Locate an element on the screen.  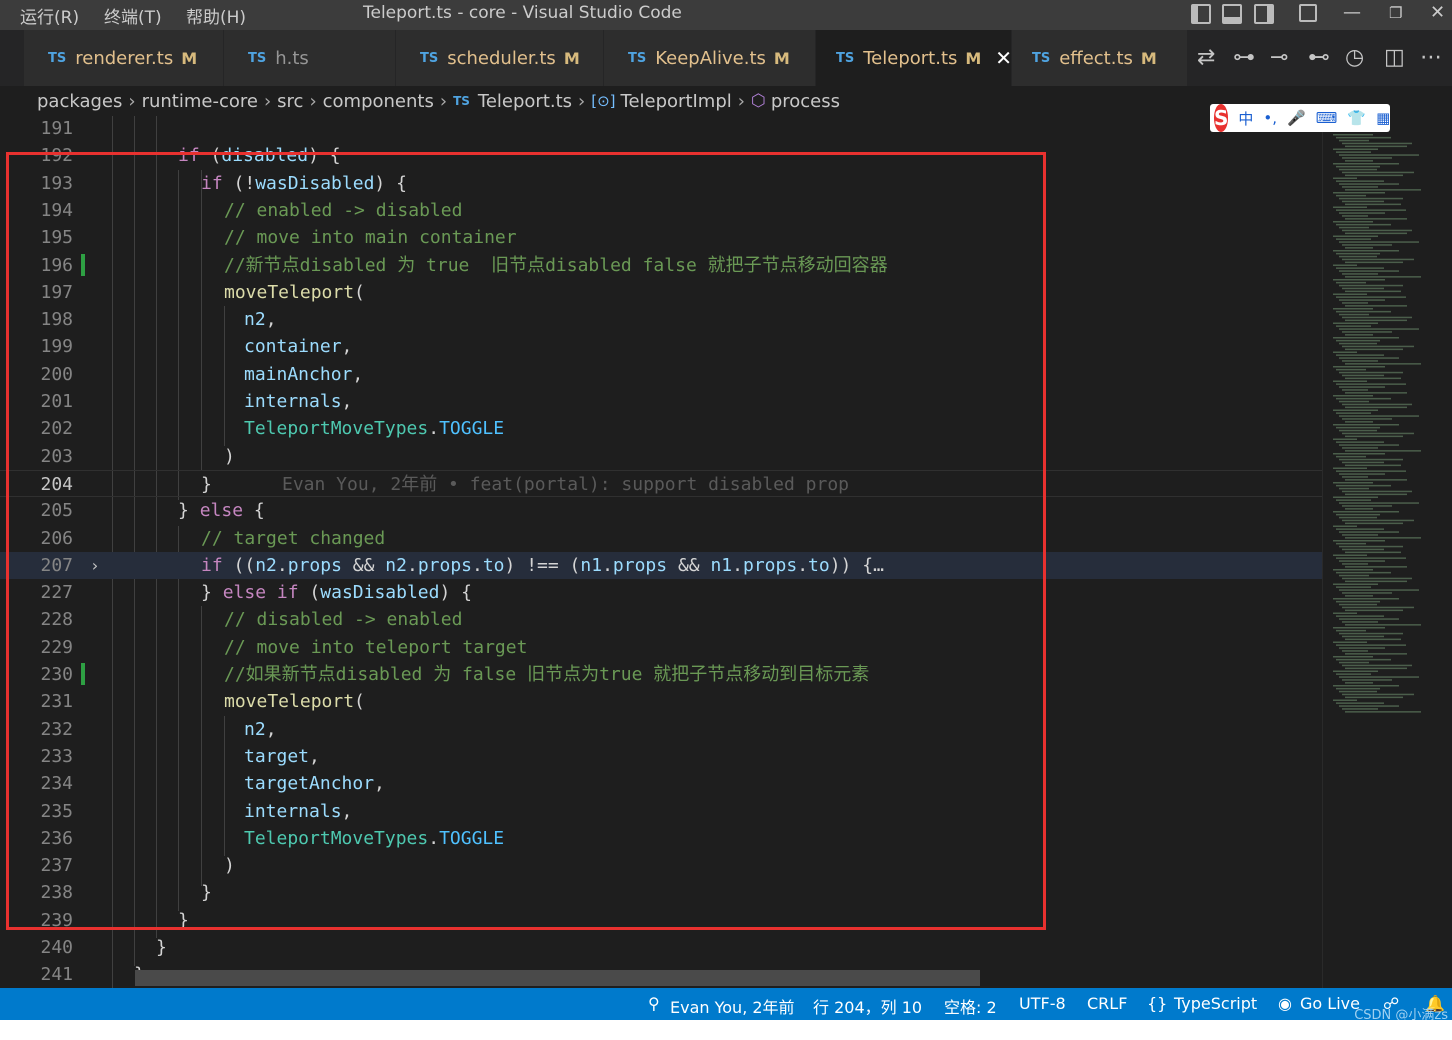
minimap is located at coordinates (1387, 552).